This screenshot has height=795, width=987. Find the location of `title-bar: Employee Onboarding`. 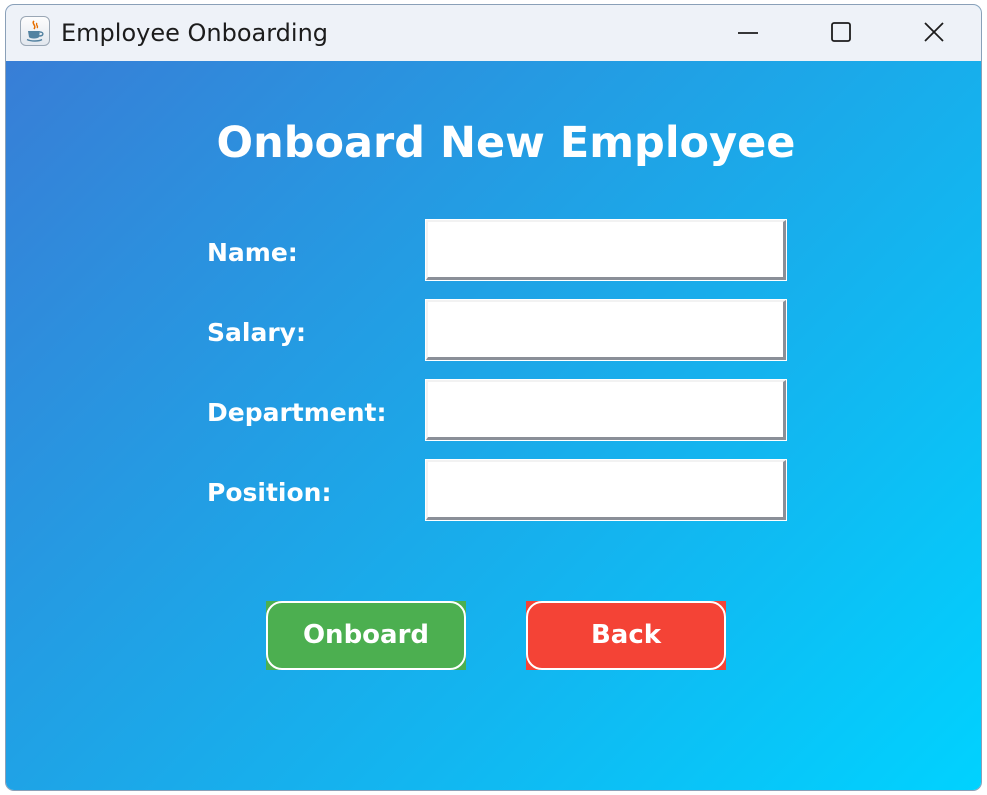

title-bar: Employee Onboarding is located at coordinates (493, 33).